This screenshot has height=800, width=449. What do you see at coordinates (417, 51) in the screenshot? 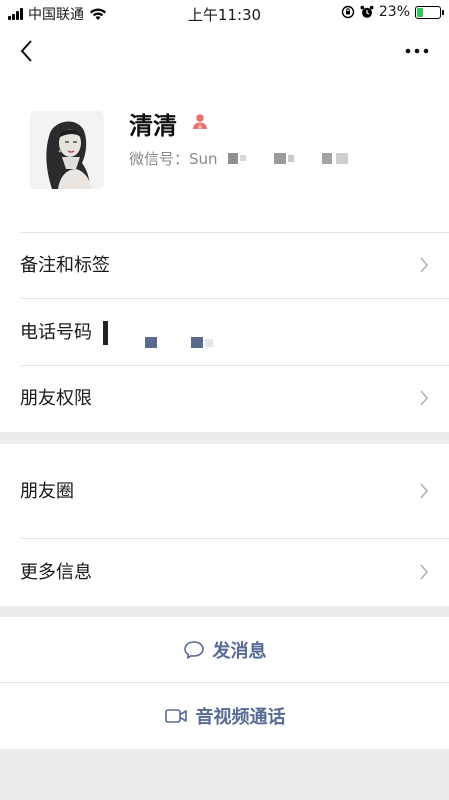
I see `more-icon` at bounding box center [417, 51].